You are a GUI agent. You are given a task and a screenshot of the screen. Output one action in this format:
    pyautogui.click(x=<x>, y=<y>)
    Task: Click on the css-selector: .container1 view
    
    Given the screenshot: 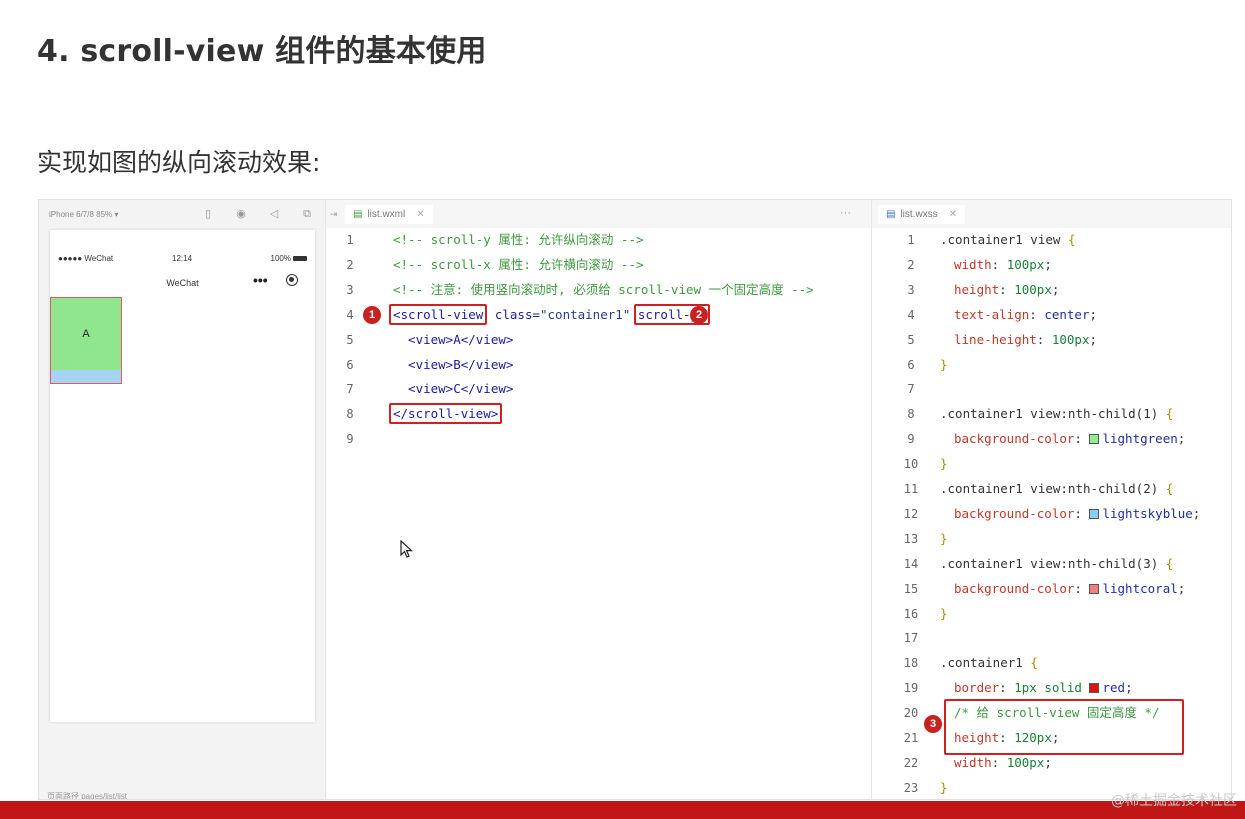 What is the action you would take?
    pyautogui.click(x=1004, y=239)
    